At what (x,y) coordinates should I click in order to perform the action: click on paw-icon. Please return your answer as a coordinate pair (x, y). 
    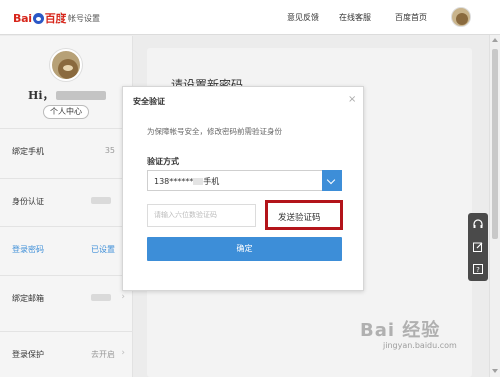
    Looking at the image, I should click on (38, 18).